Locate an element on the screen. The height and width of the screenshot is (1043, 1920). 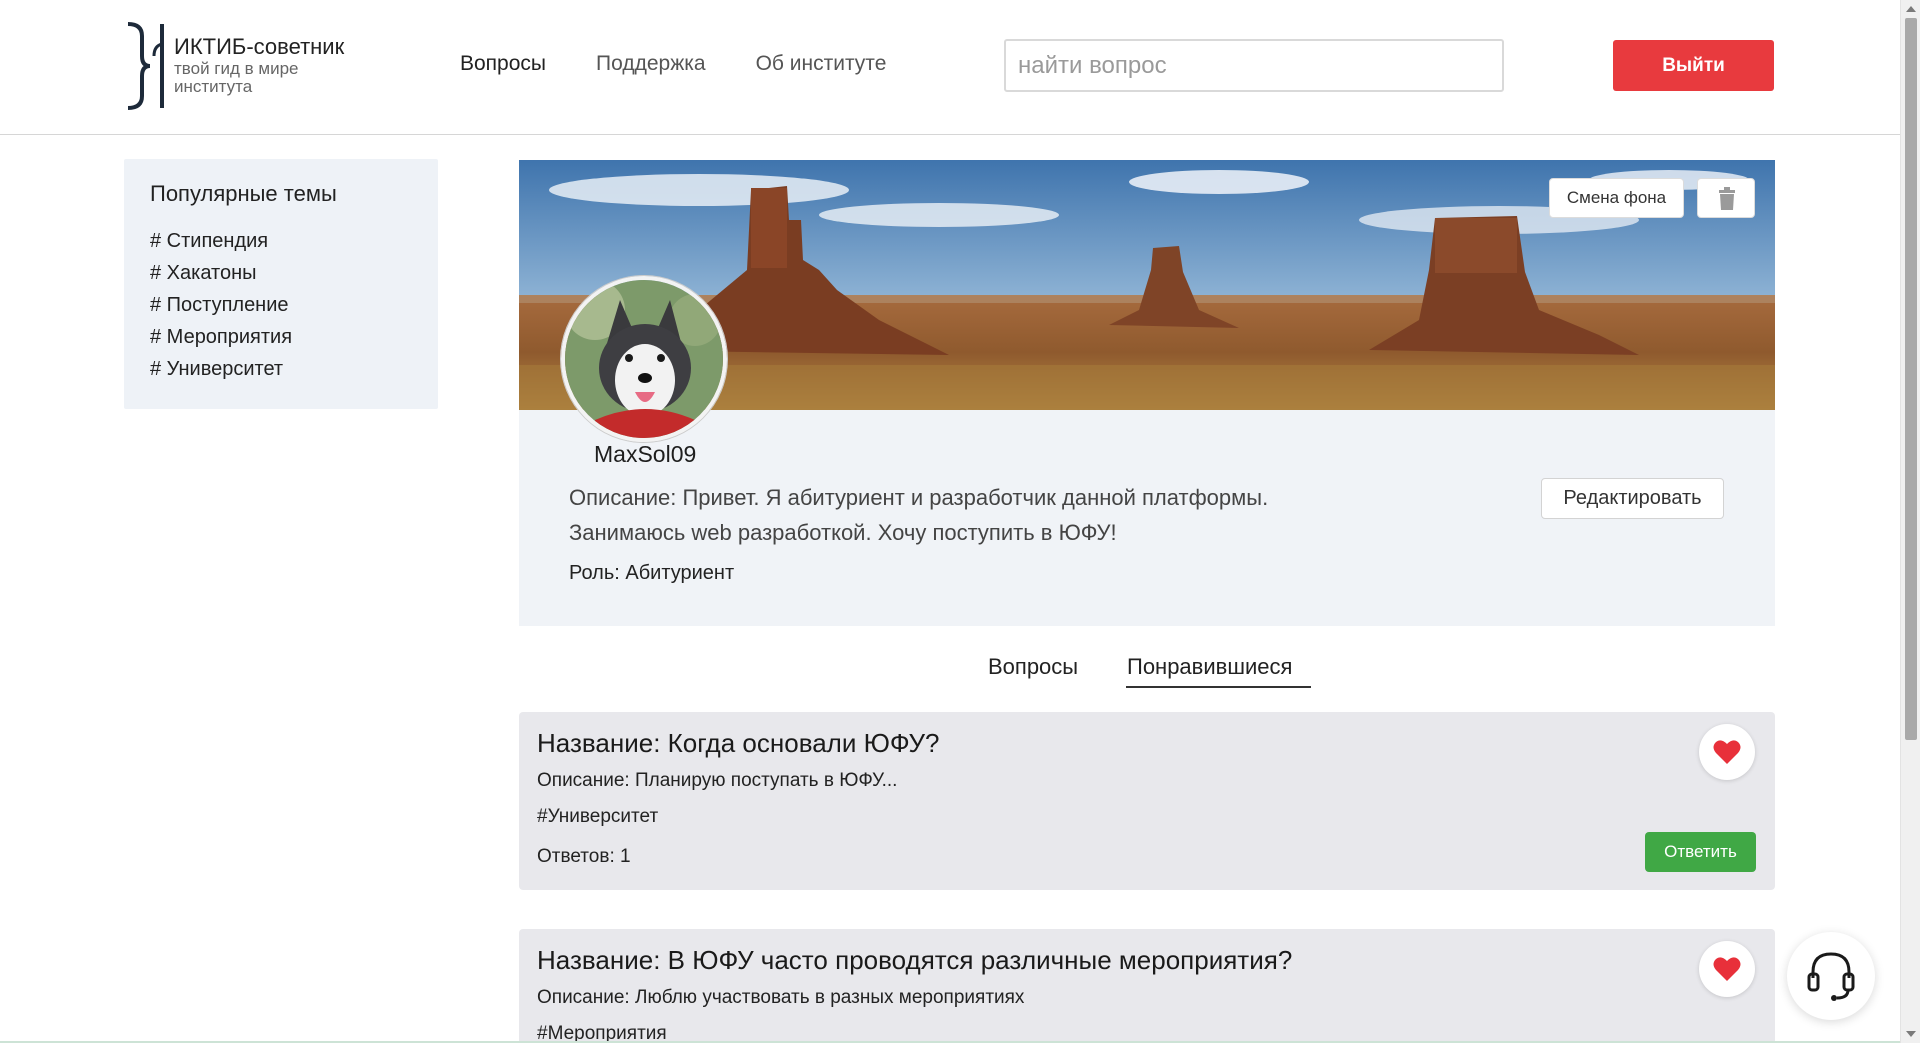
support-chat-button is located at coordinates (1831, 976).